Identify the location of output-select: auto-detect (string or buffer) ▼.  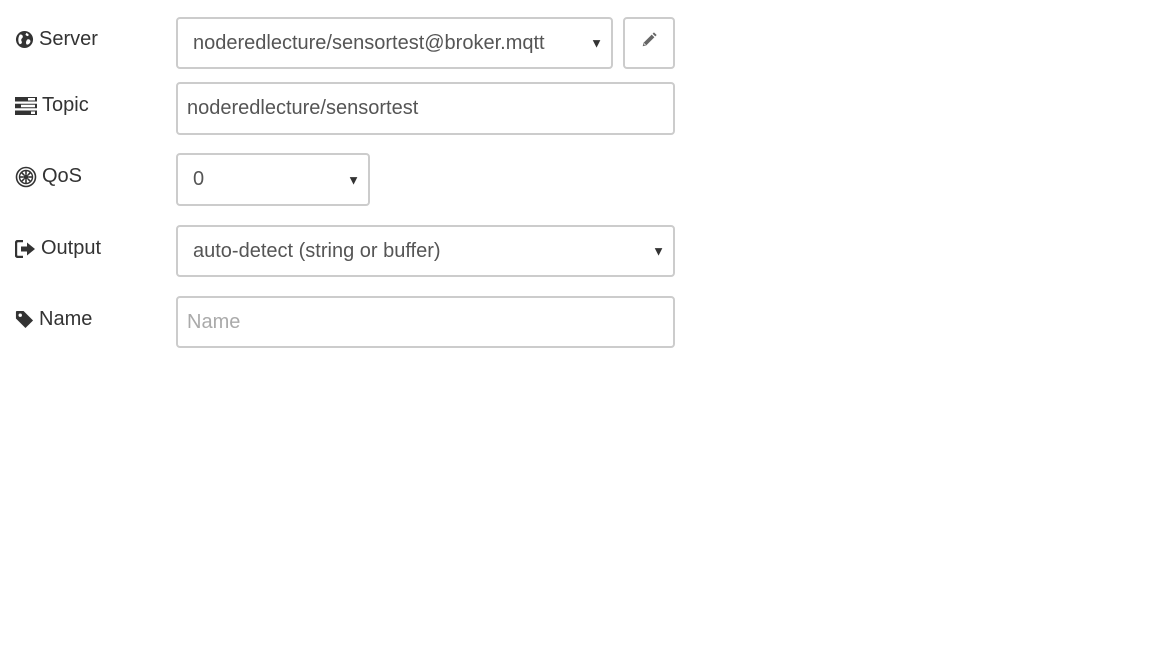
(425, 251).